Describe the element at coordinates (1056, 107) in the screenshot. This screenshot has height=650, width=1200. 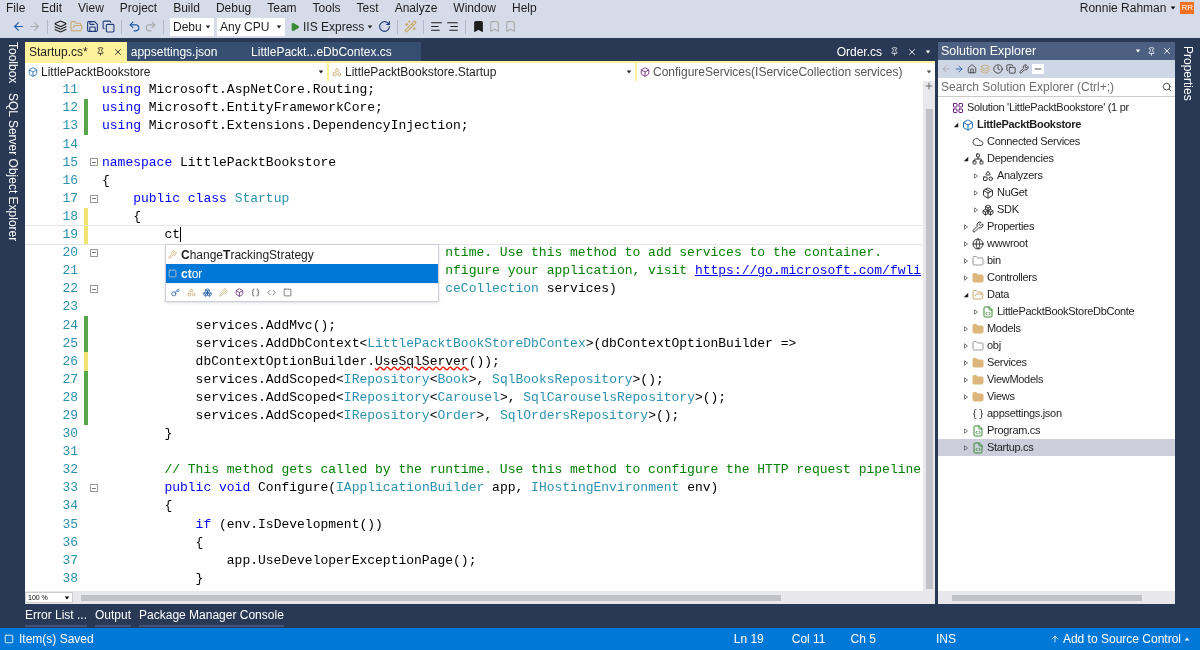
I see `tree-item: Solution 'LittlePacktBookstore' (1 pr` at that location.